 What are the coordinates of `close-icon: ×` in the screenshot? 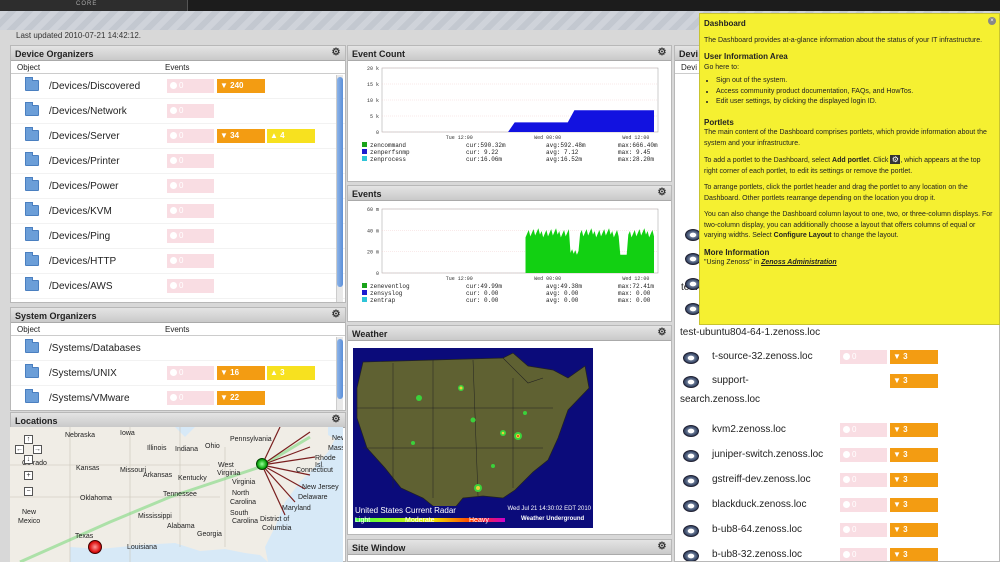 It's located at (992, 21).